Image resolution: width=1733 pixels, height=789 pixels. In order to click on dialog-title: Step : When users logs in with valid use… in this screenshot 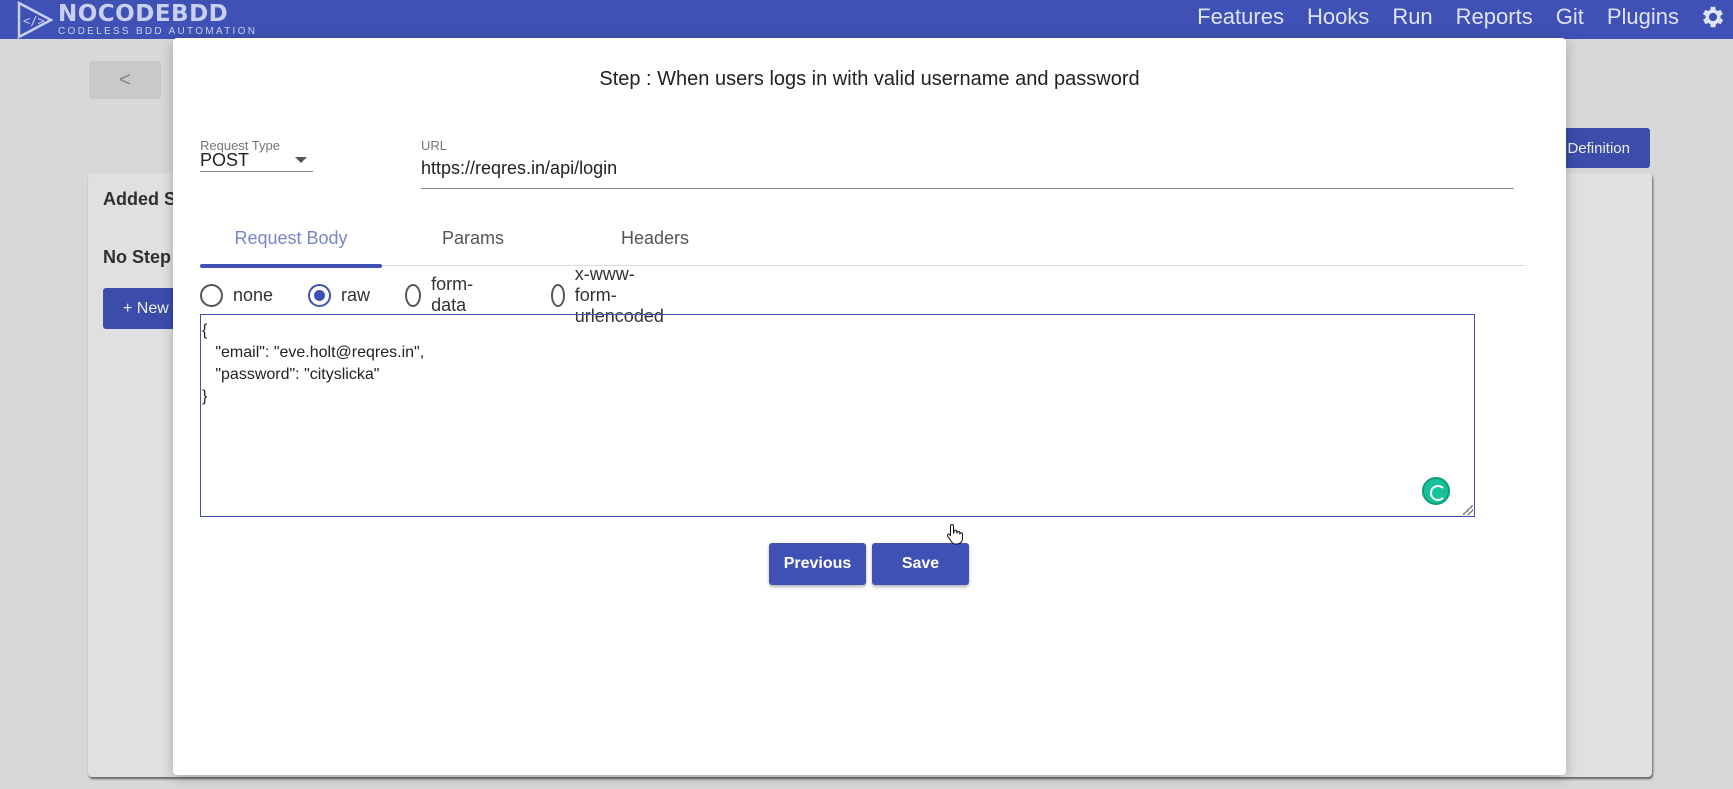, I will do `click(869, 79)`.